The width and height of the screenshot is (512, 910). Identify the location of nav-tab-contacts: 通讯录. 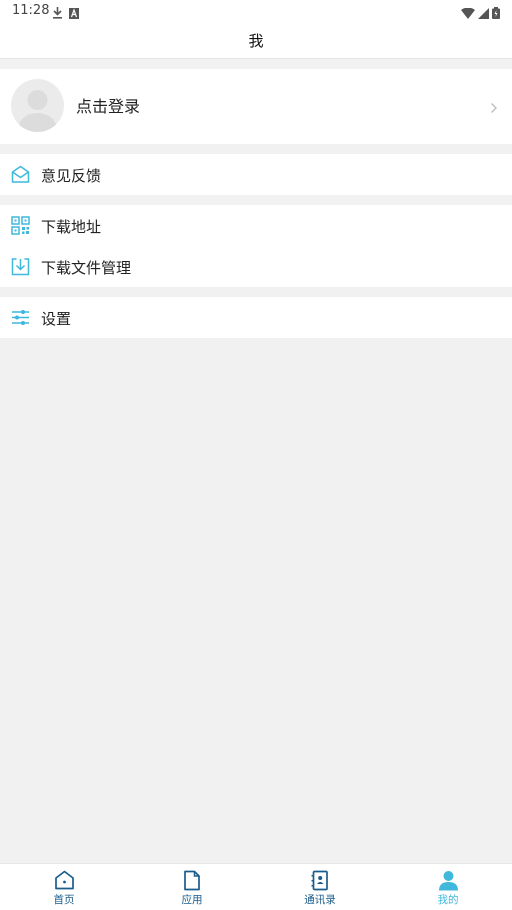
(320, 887).